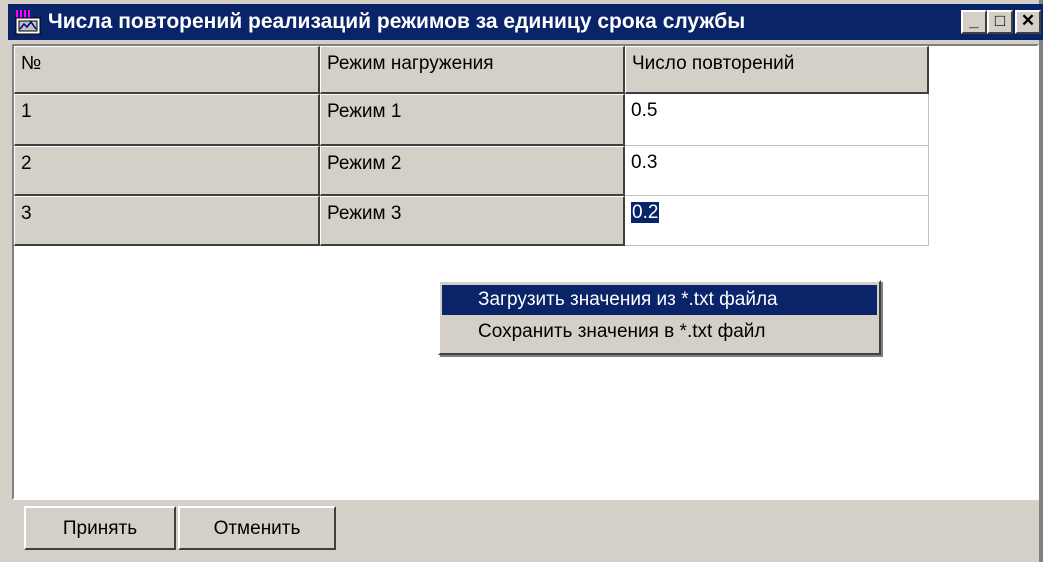 This screenshot has height=562, width=1043. I want to click on close-icon: ✕, so click(1028, 20).